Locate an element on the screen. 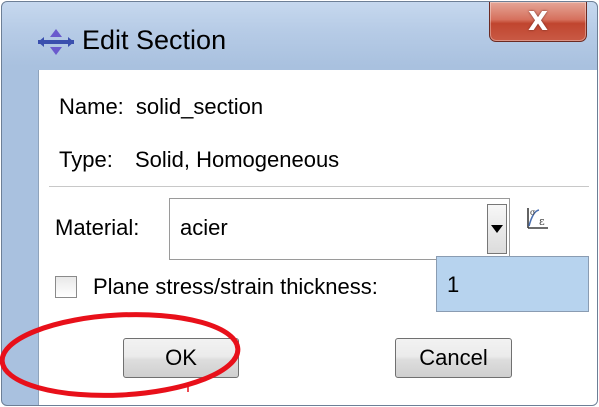 The height and width of the screenshot is (407, 599). material-label: Material: is located at coordinates (97, 227).